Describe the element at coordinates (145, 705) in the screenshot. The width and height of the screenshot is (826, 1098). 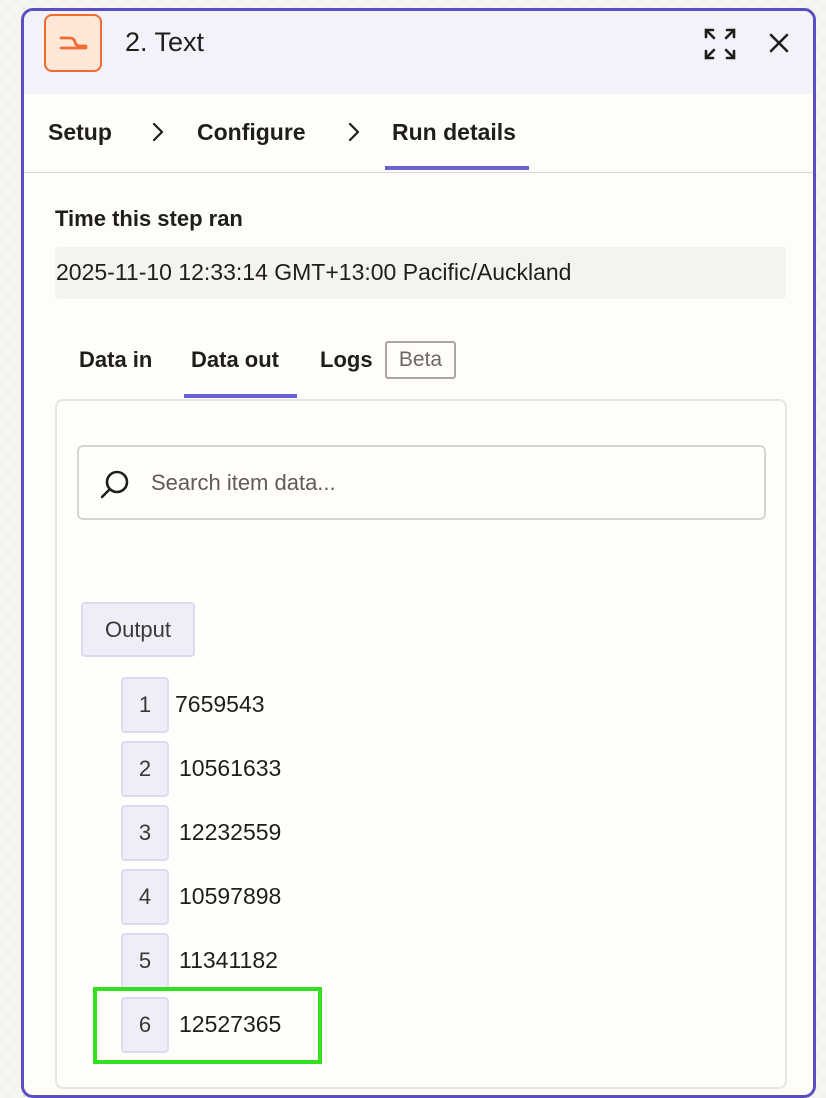
I see `item-index: 1` at that location.